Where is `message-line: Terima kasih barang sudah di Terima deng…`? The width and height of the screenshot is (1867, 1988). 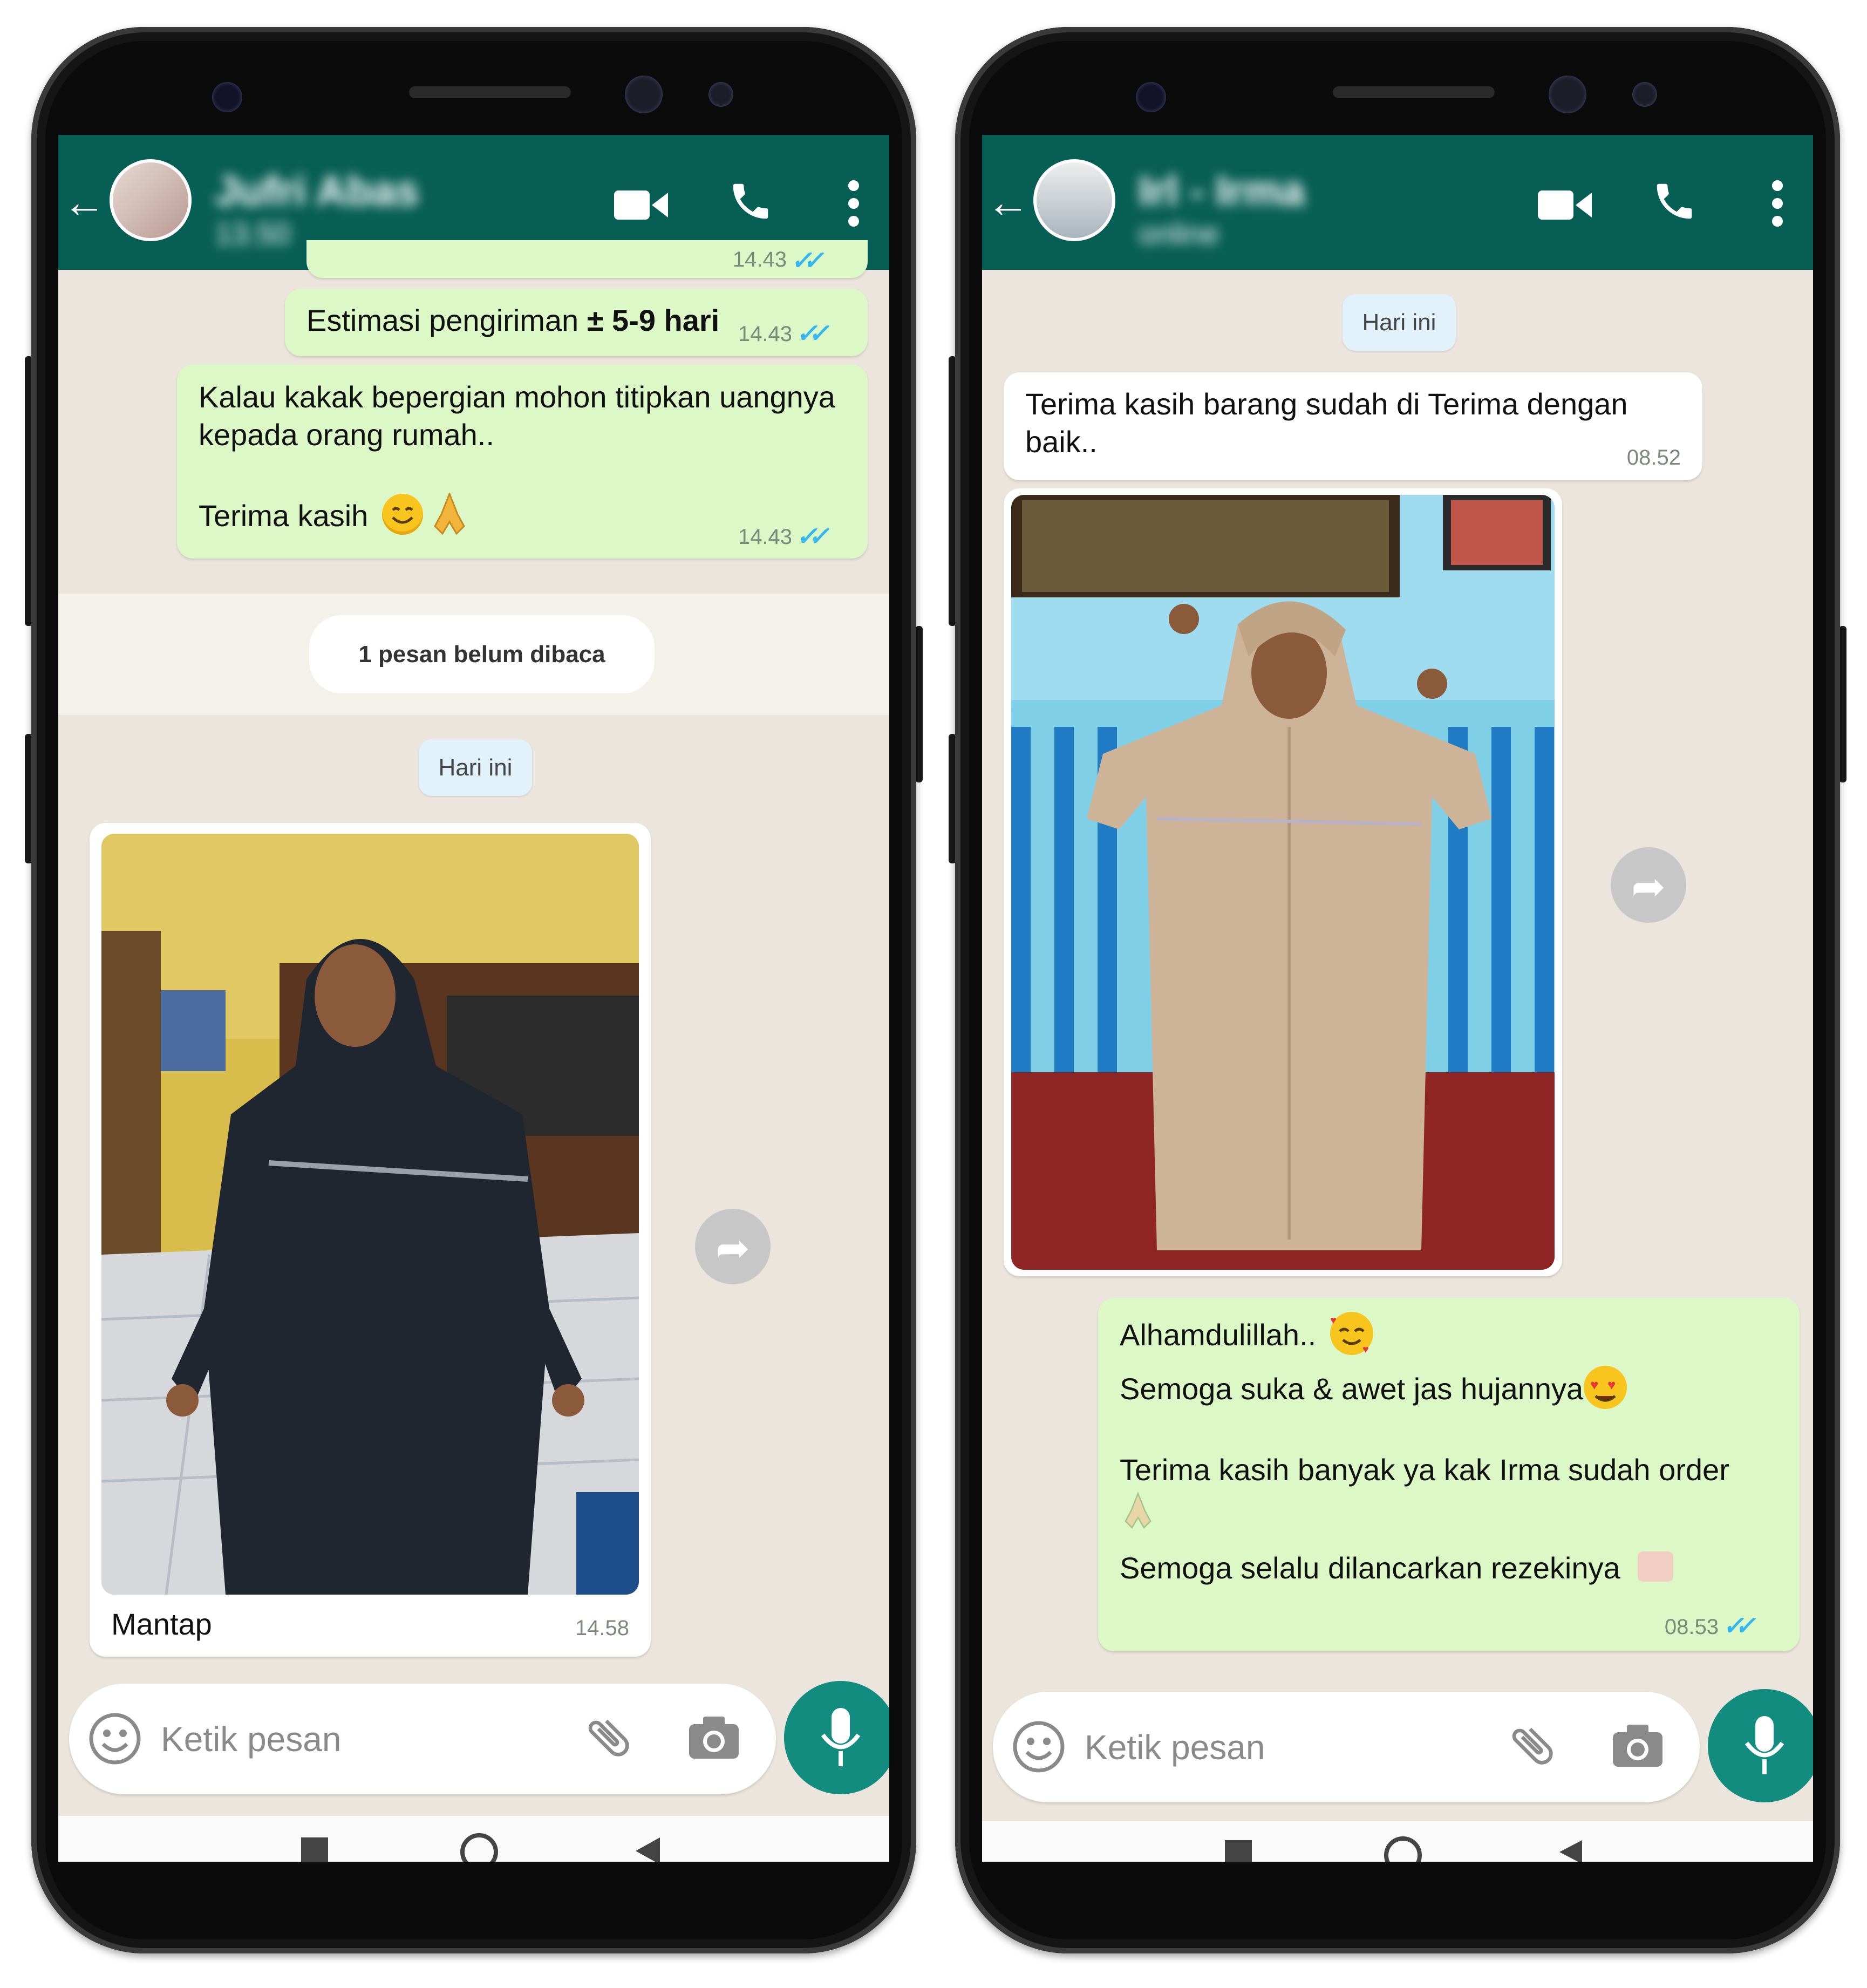 message-line: Terima kasih barang sudah di Terima deng… is located at coordinates (1326, 404).